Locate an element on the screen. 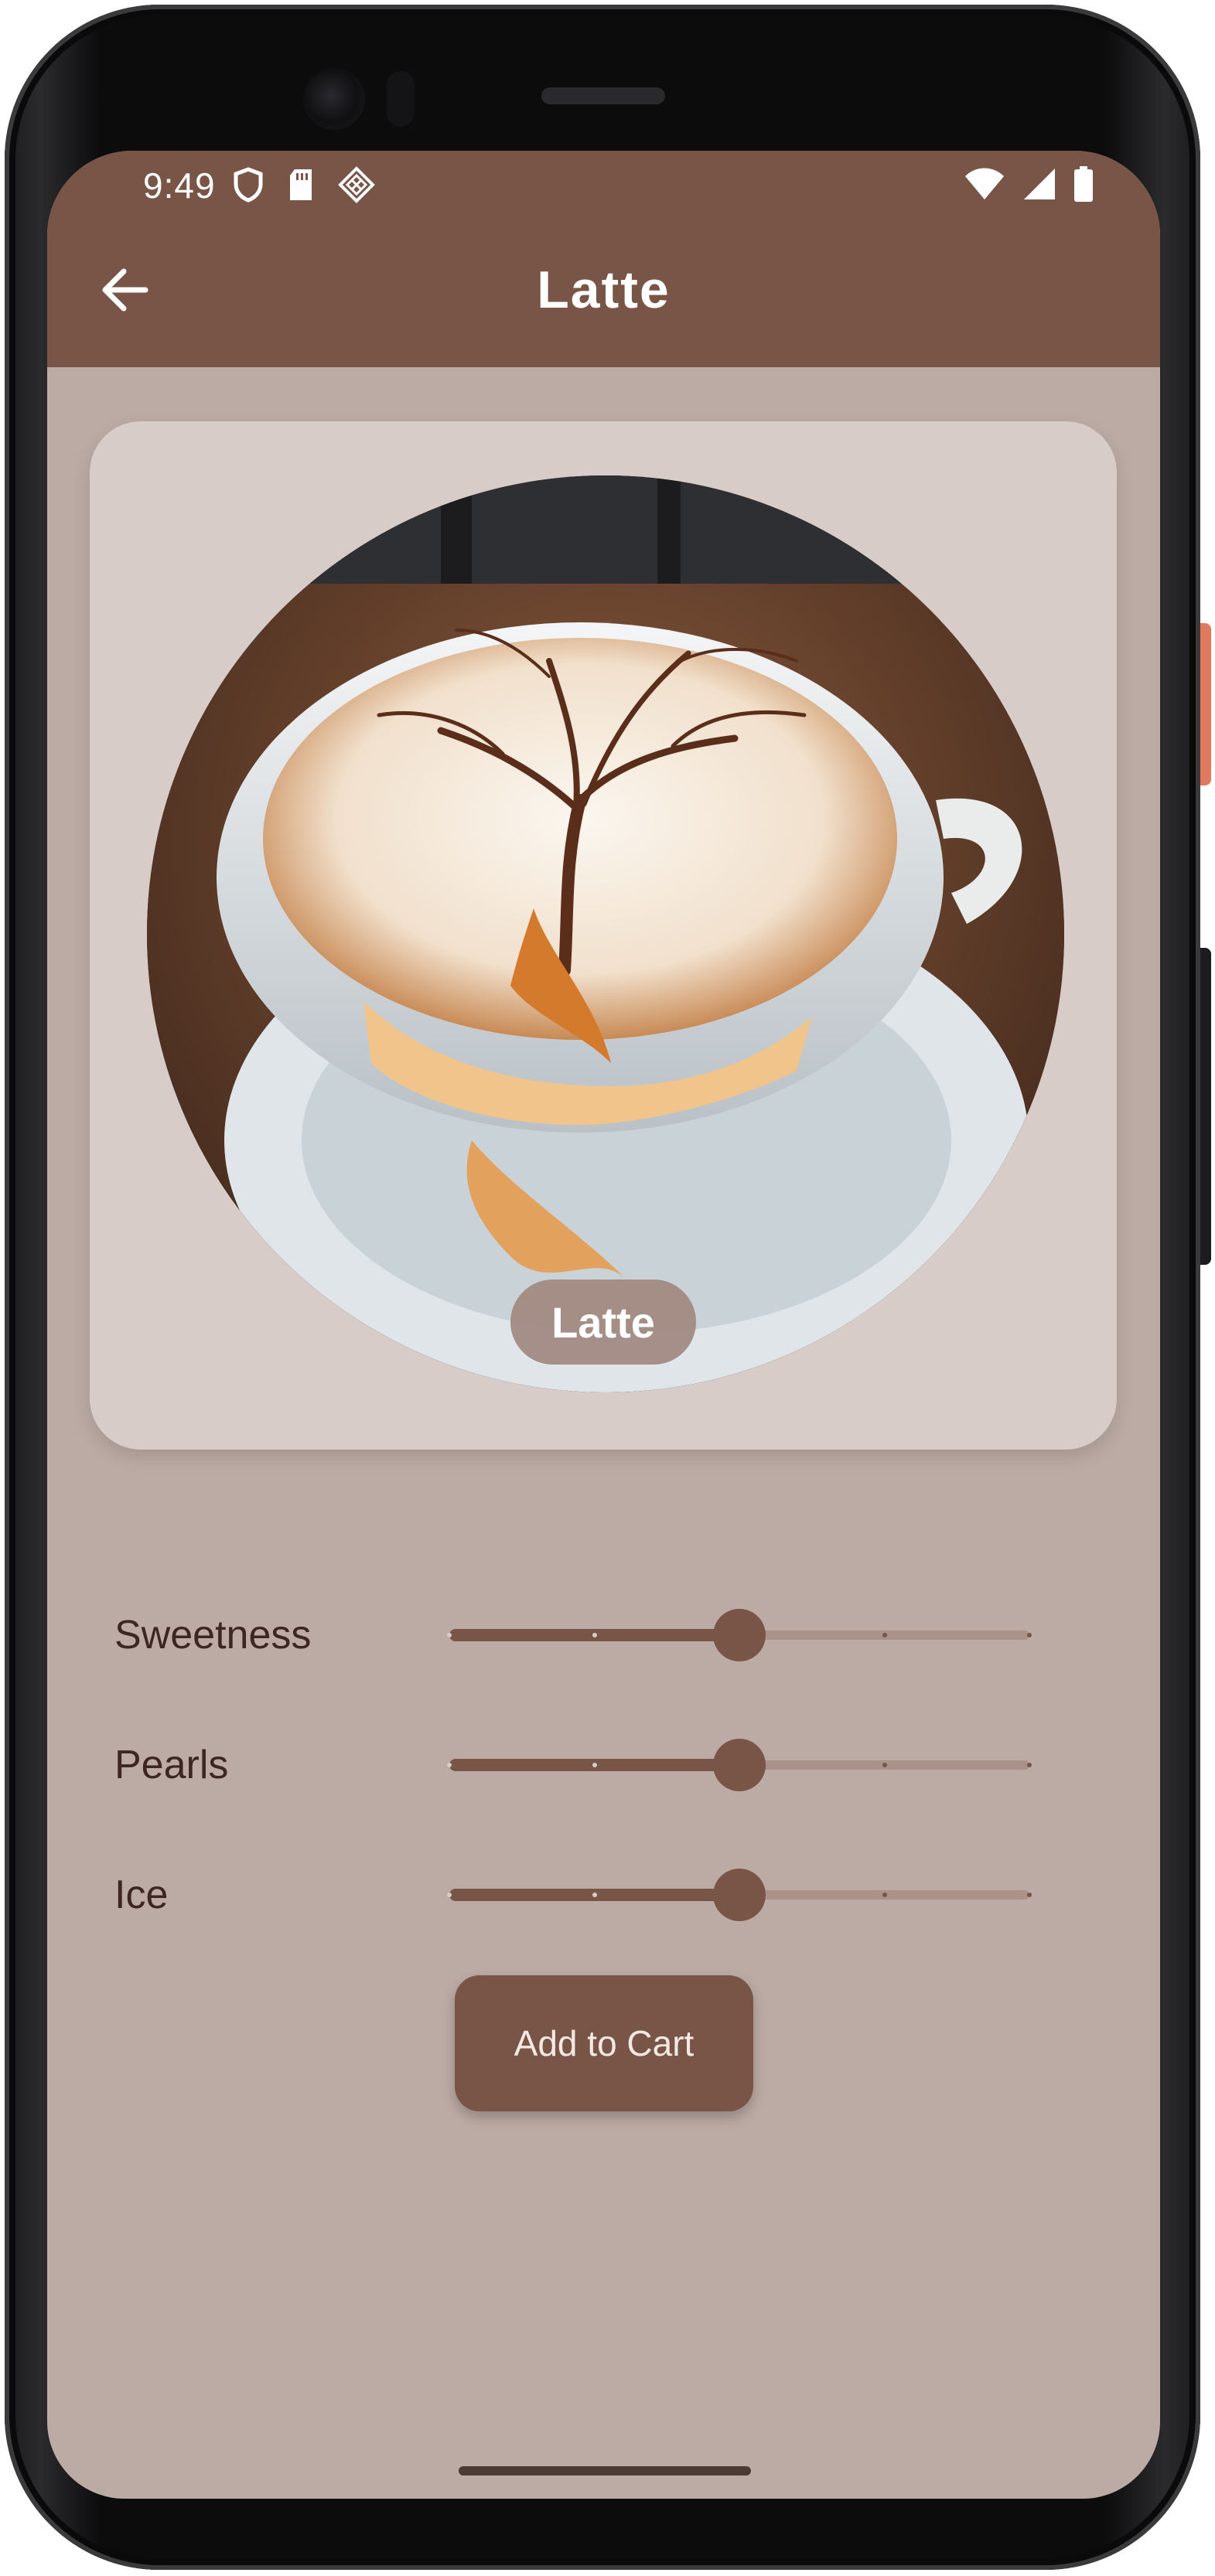  option-label: Sweetness is located at coordinates (213, 1636).